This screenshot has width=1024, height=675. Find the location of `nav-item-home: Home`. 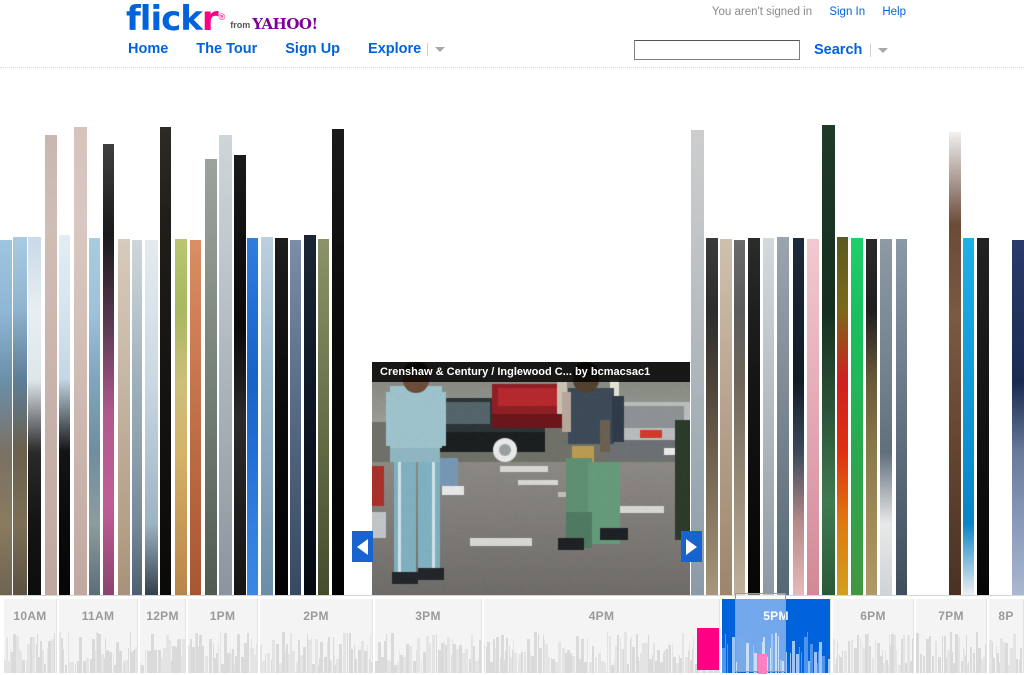

nav-item-home: Home is located at coordinates (148, 49).